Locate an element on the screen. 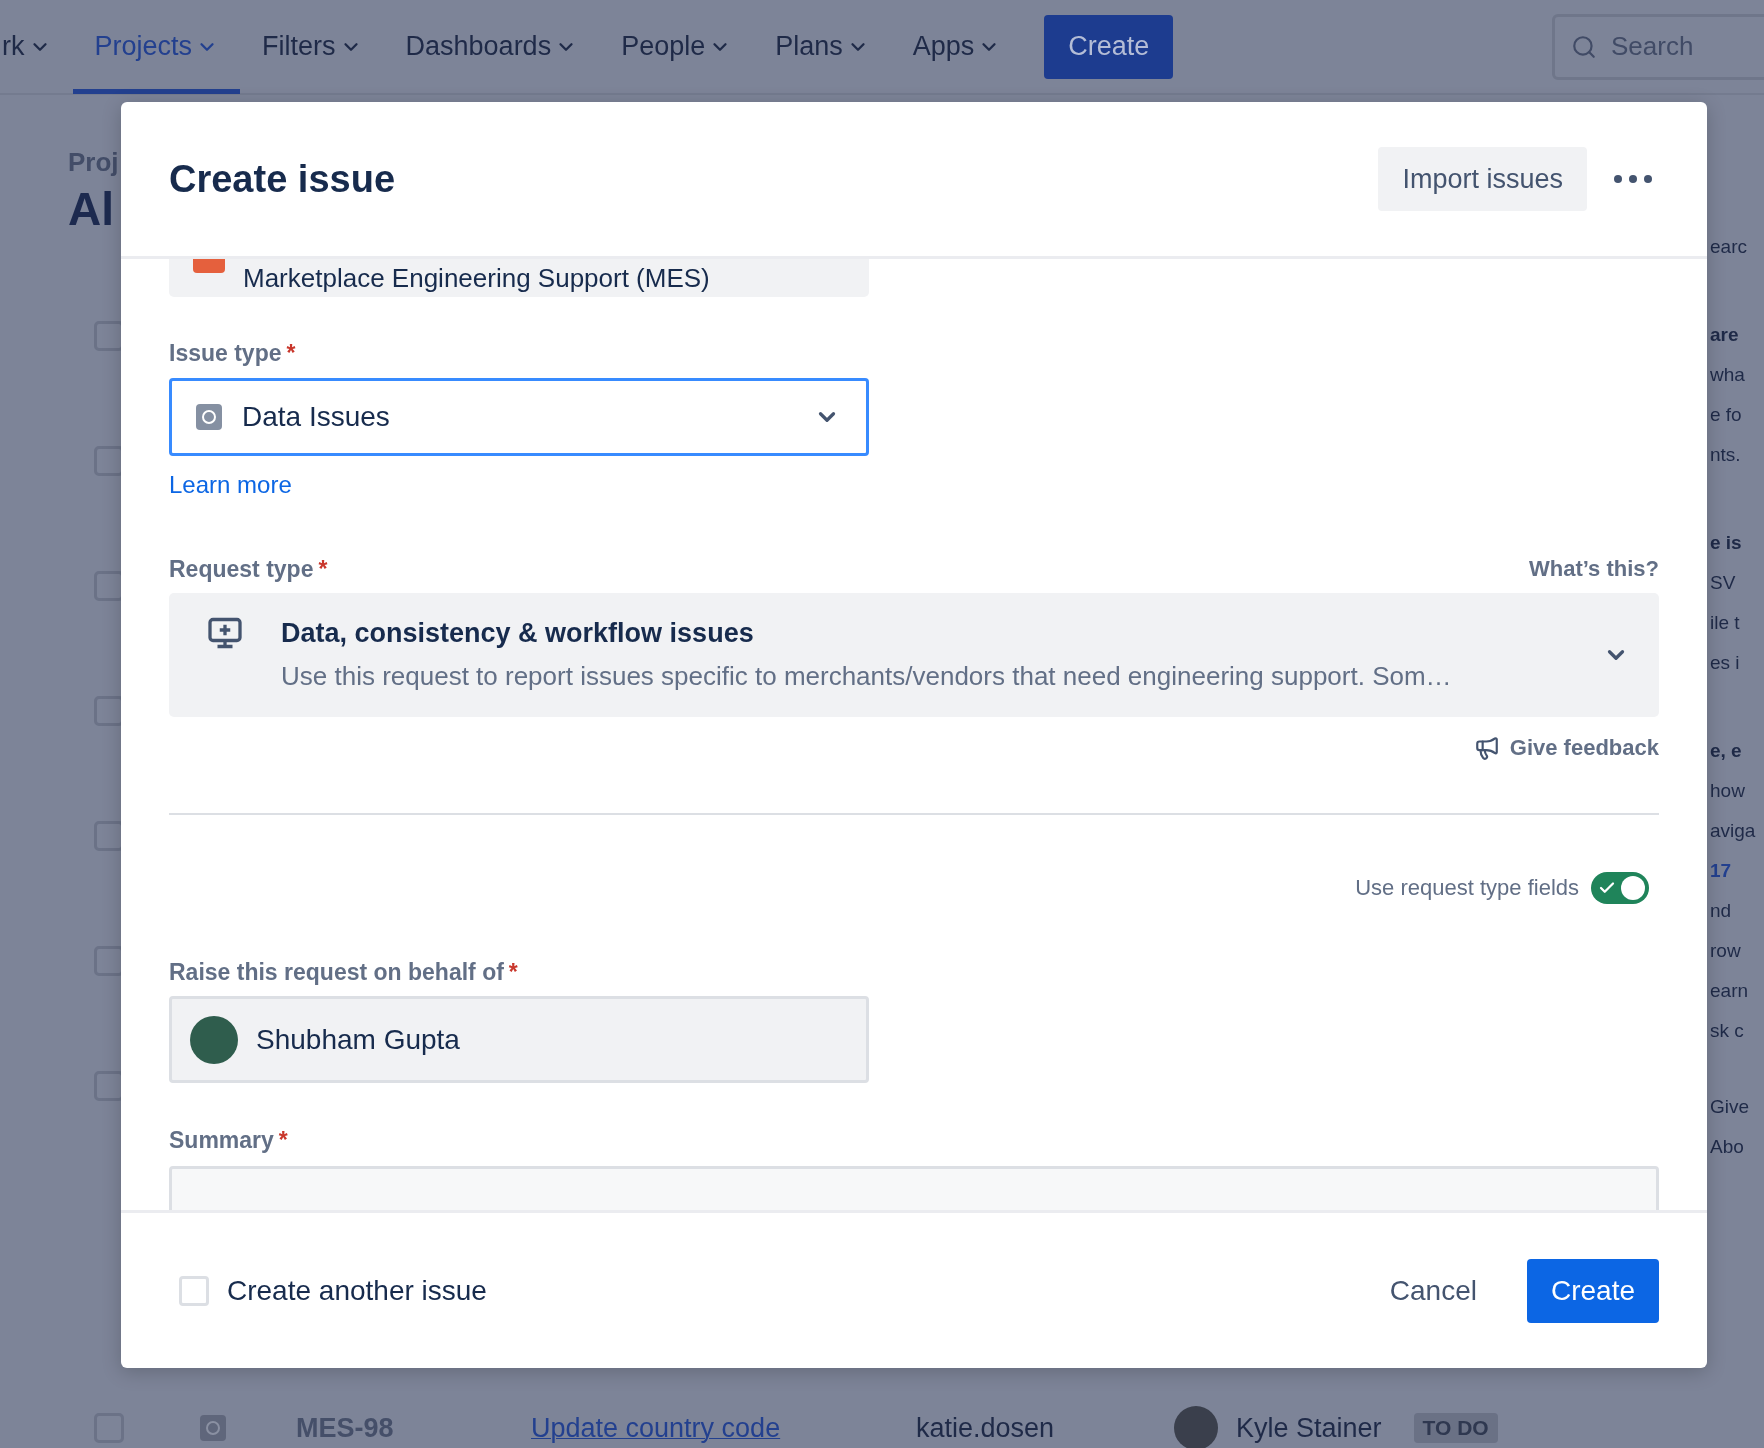 This screenshot has height=1448, width=1764. field-label: Issue type is located at coordinates (225, 353).